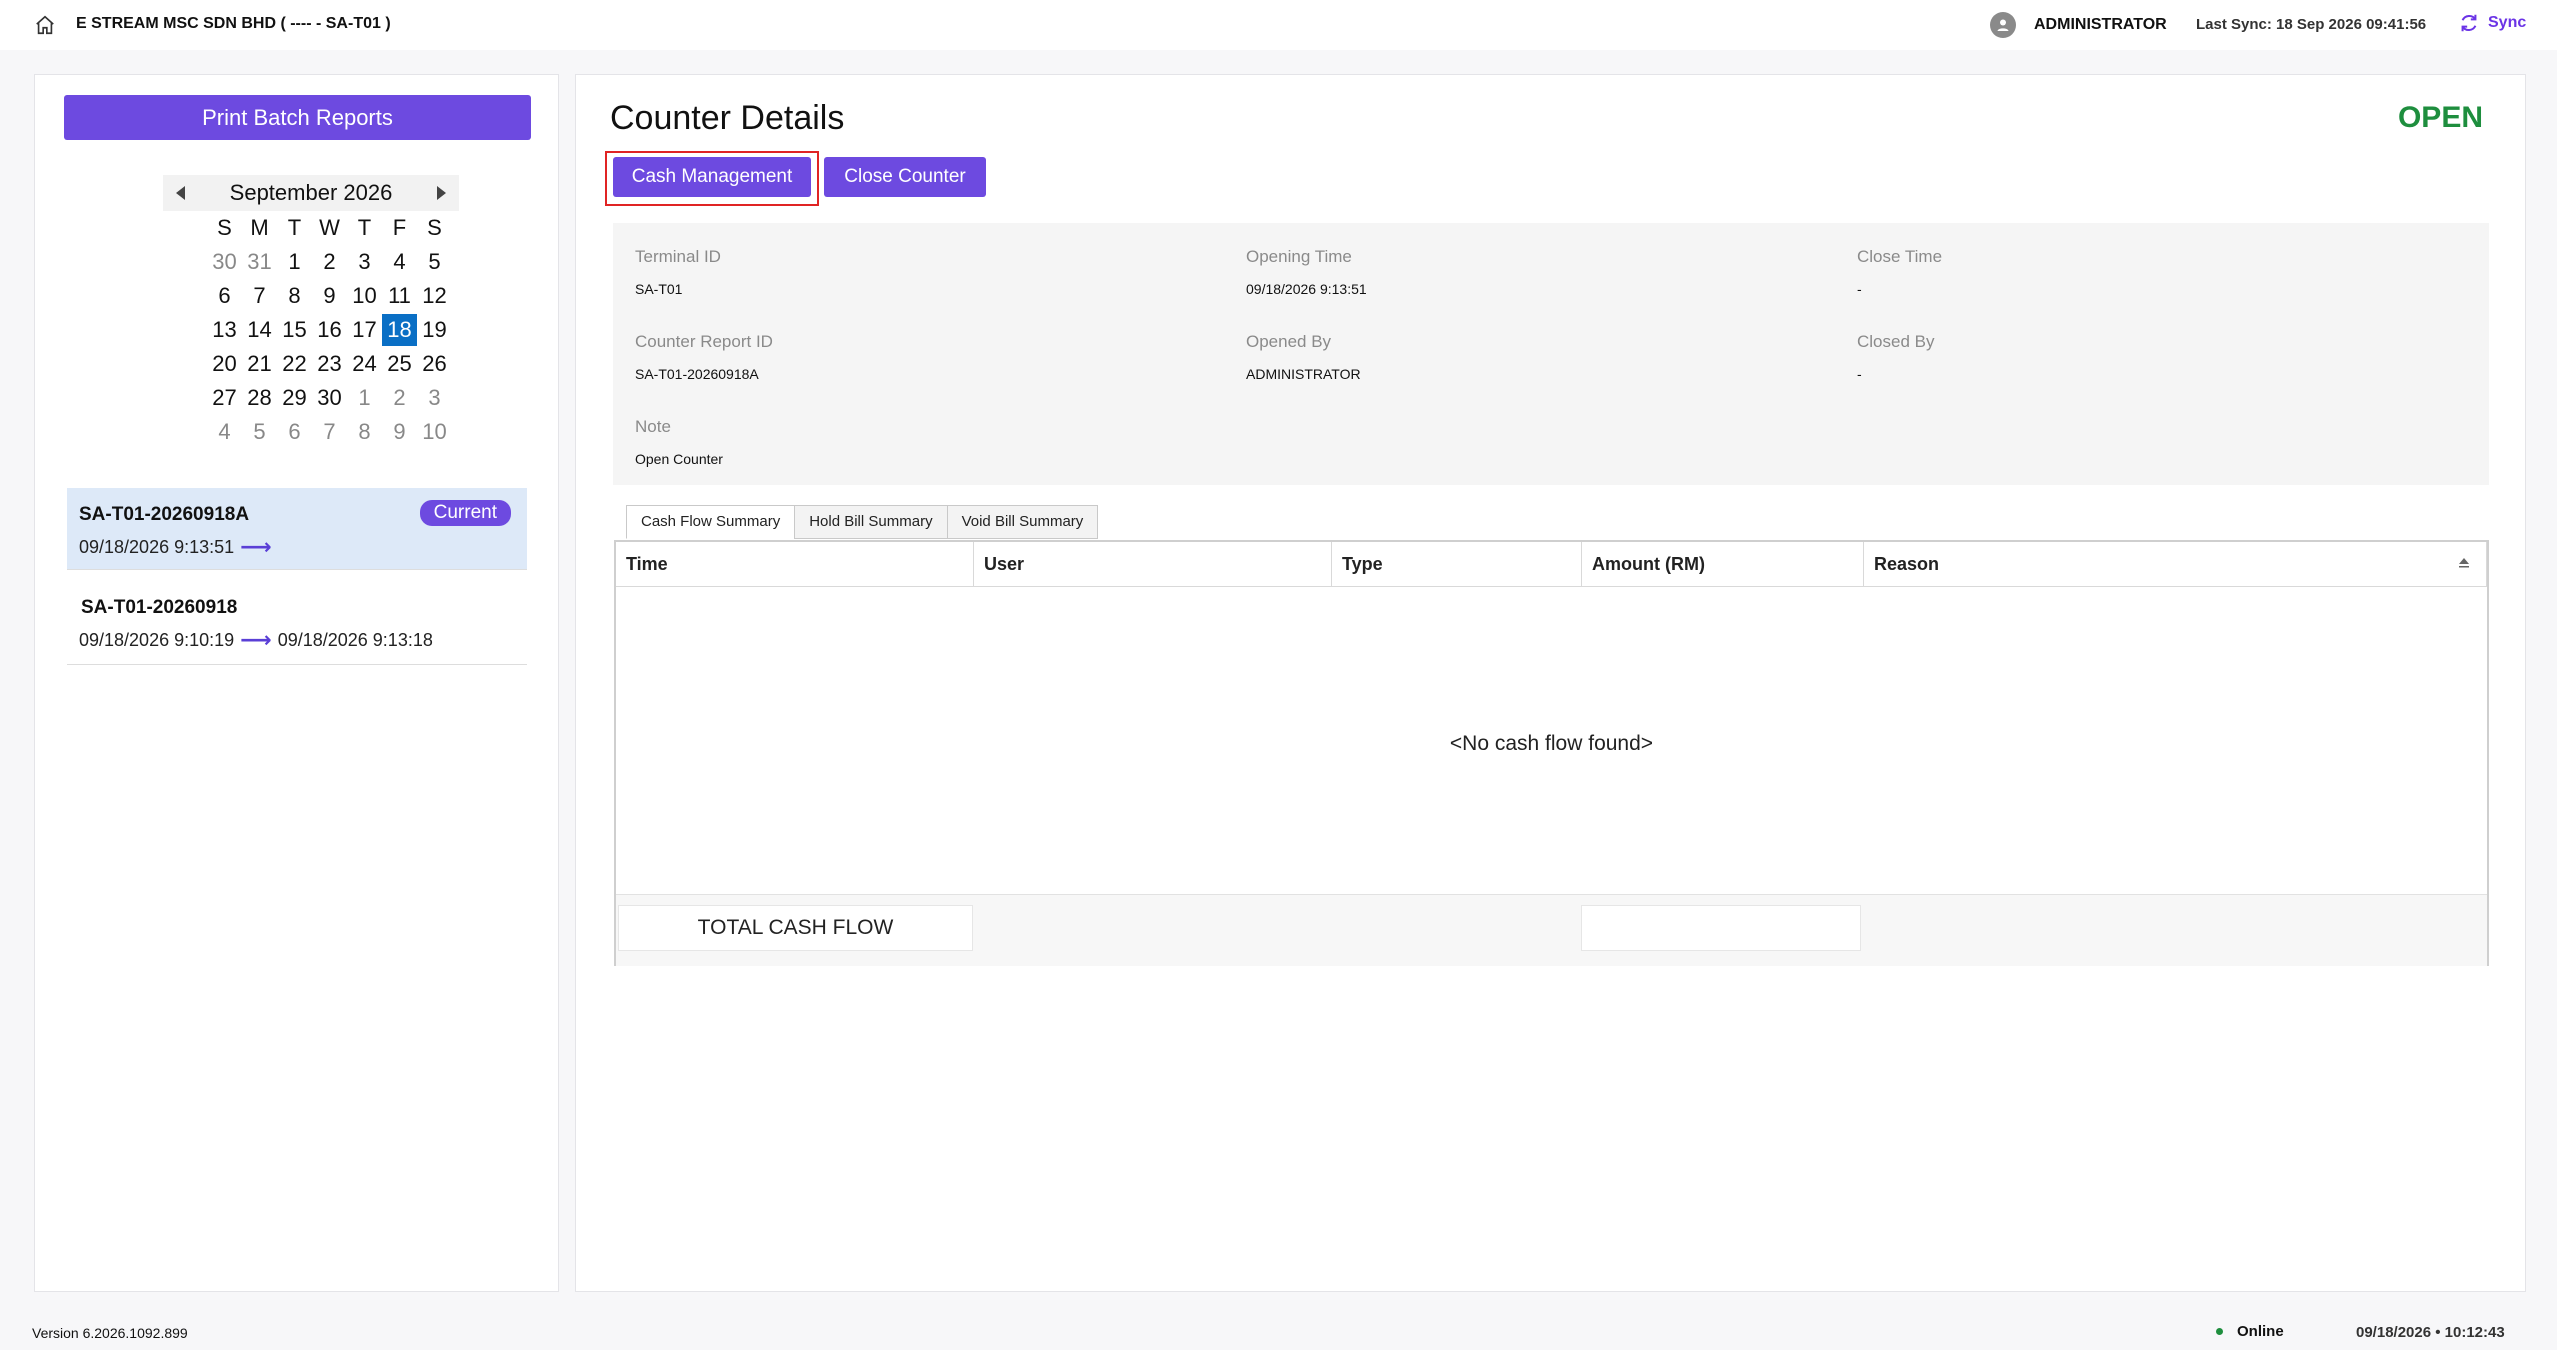 The width and height of the screenshot is (2557, 1350). Describe the element at coordinates (1289, 341) in the screenshot. I see `opened-by-label: Opened By` at that location.